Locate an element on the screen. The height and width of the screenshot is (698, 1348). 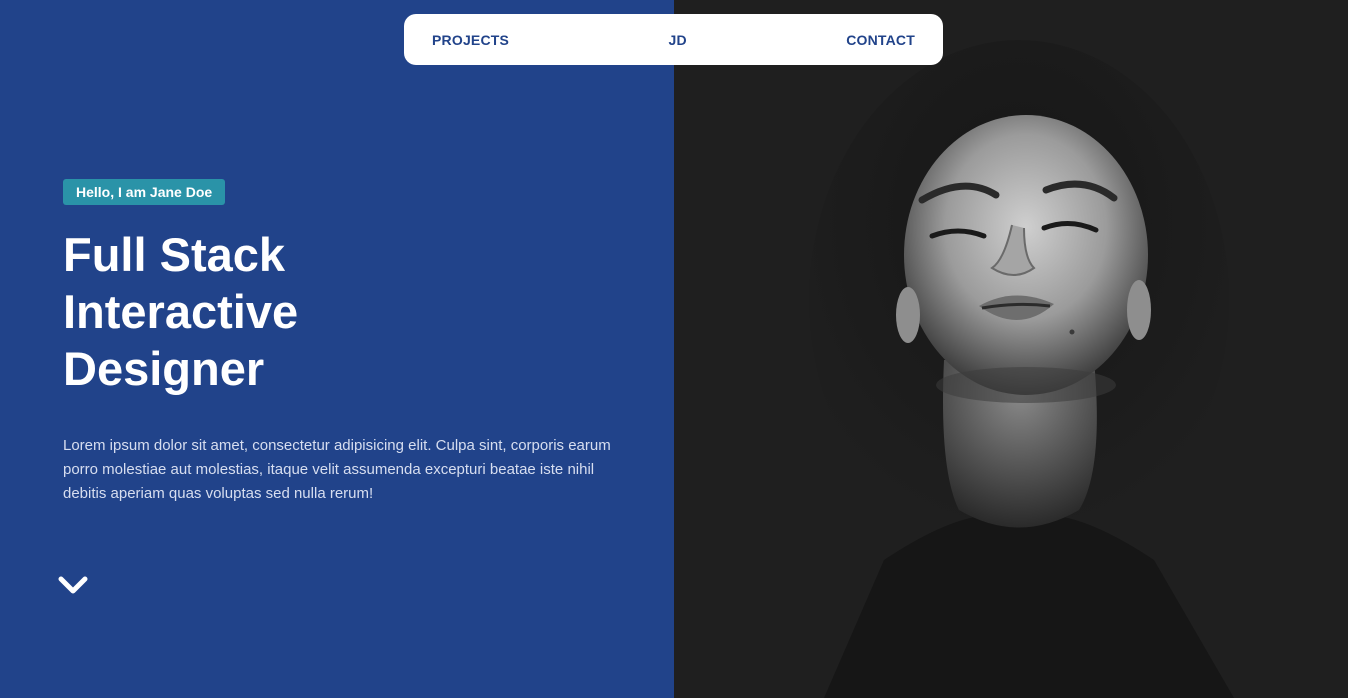
hero-title-line: Interactive is located at coordinates (181, 311).